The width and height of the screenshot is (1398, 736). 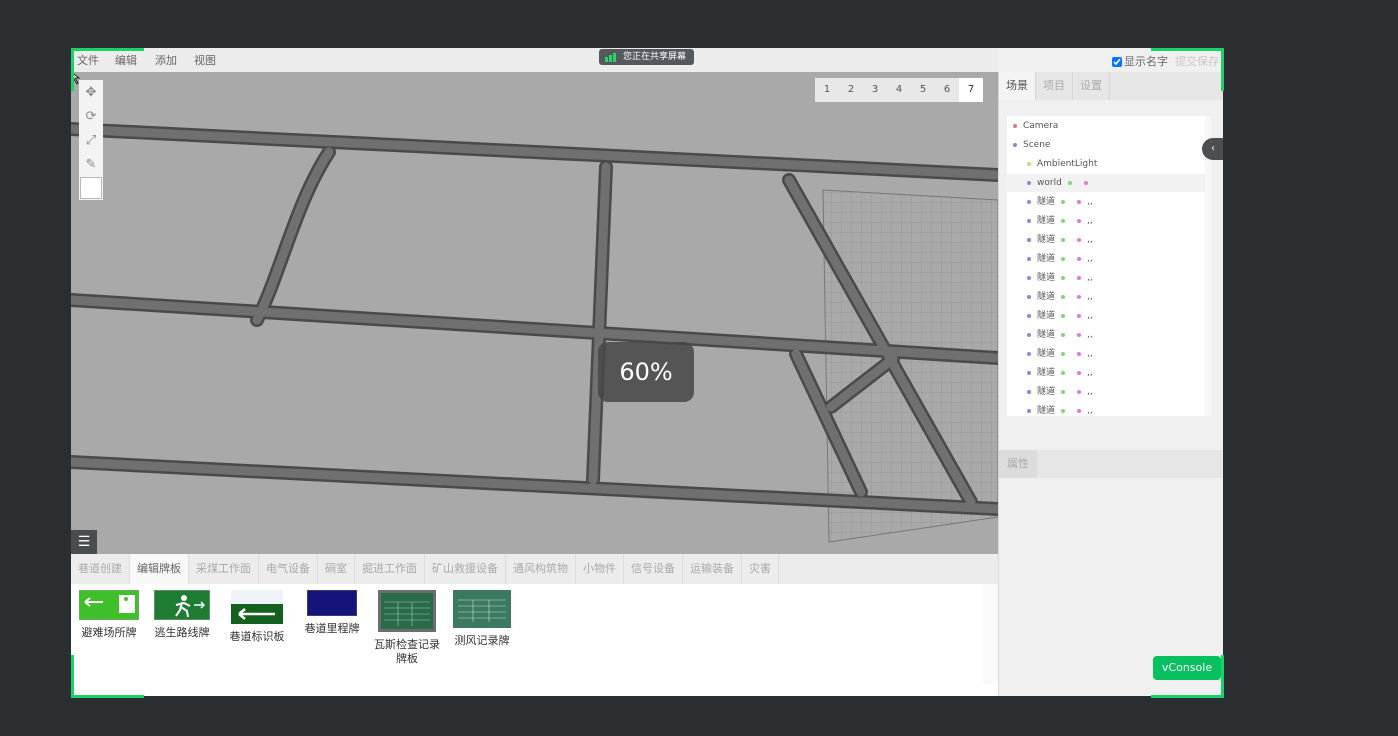 I want to click on properties-tab: 属性, so click(x=1018, y=464).